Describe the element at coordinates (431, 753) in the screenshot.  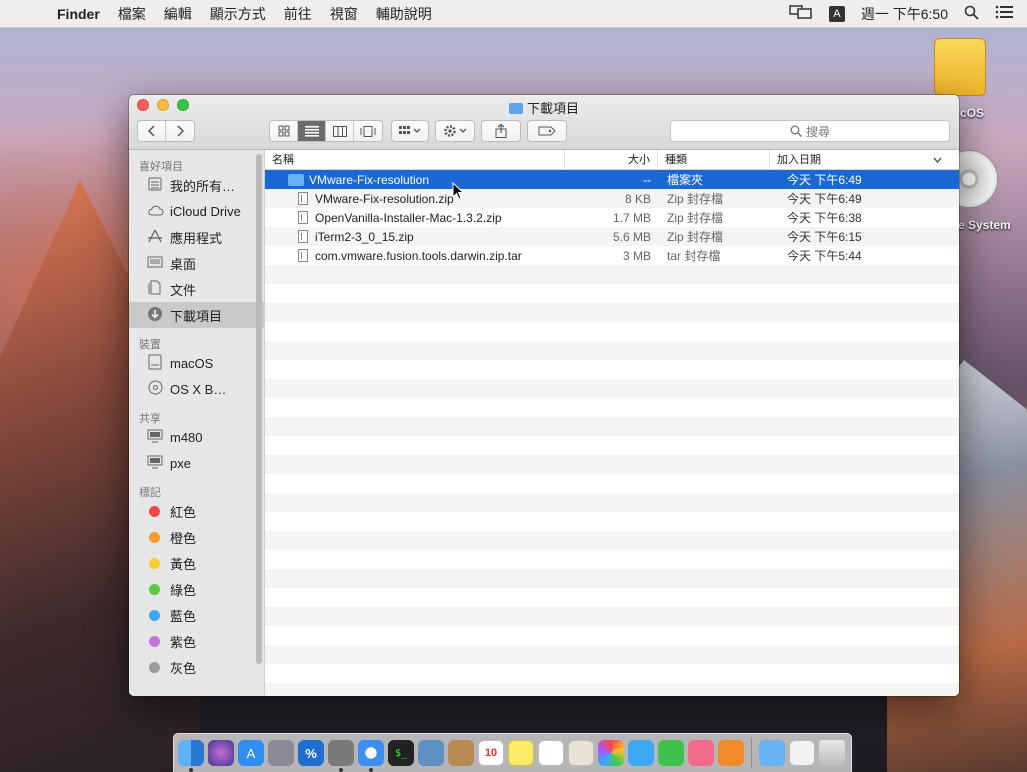
I see `preview-dock-icon` at that location.